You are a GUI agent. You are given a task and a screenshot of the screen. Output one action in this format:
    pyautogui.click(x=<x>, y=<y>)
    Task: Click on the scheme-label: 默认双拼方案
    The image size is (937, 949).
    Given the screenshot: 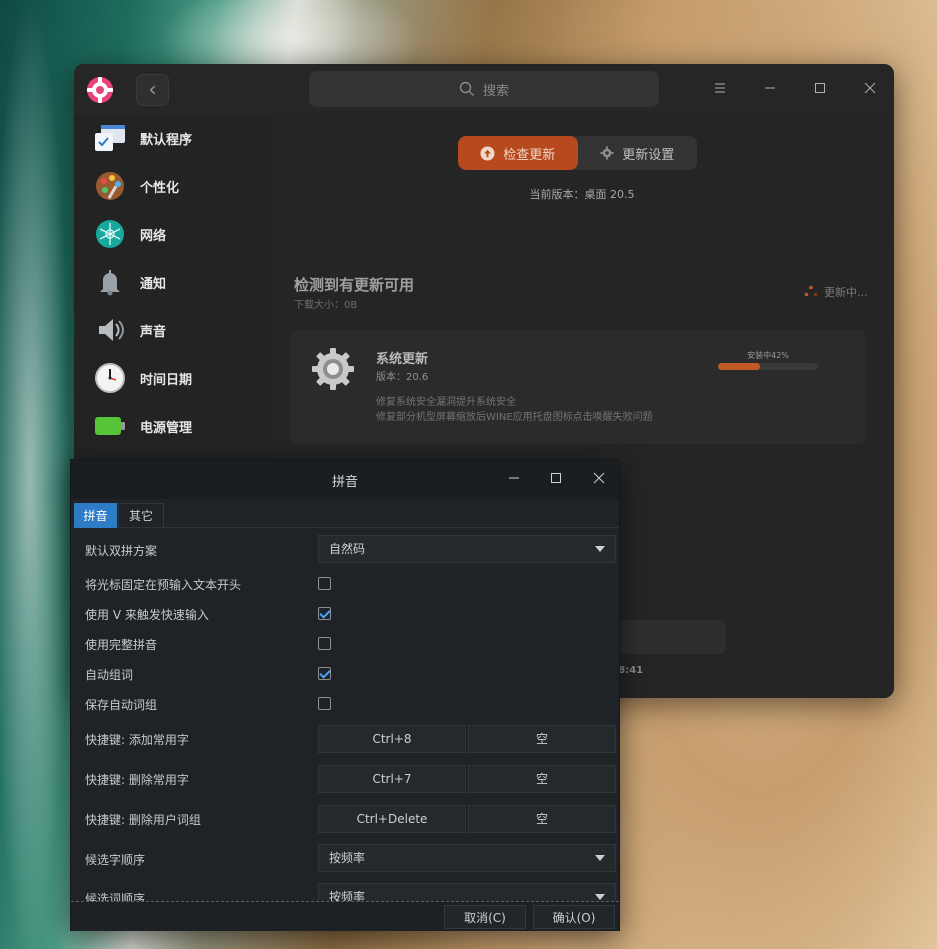 What is the action you would take?
    pyautogui.click(x=121, y=551)
    